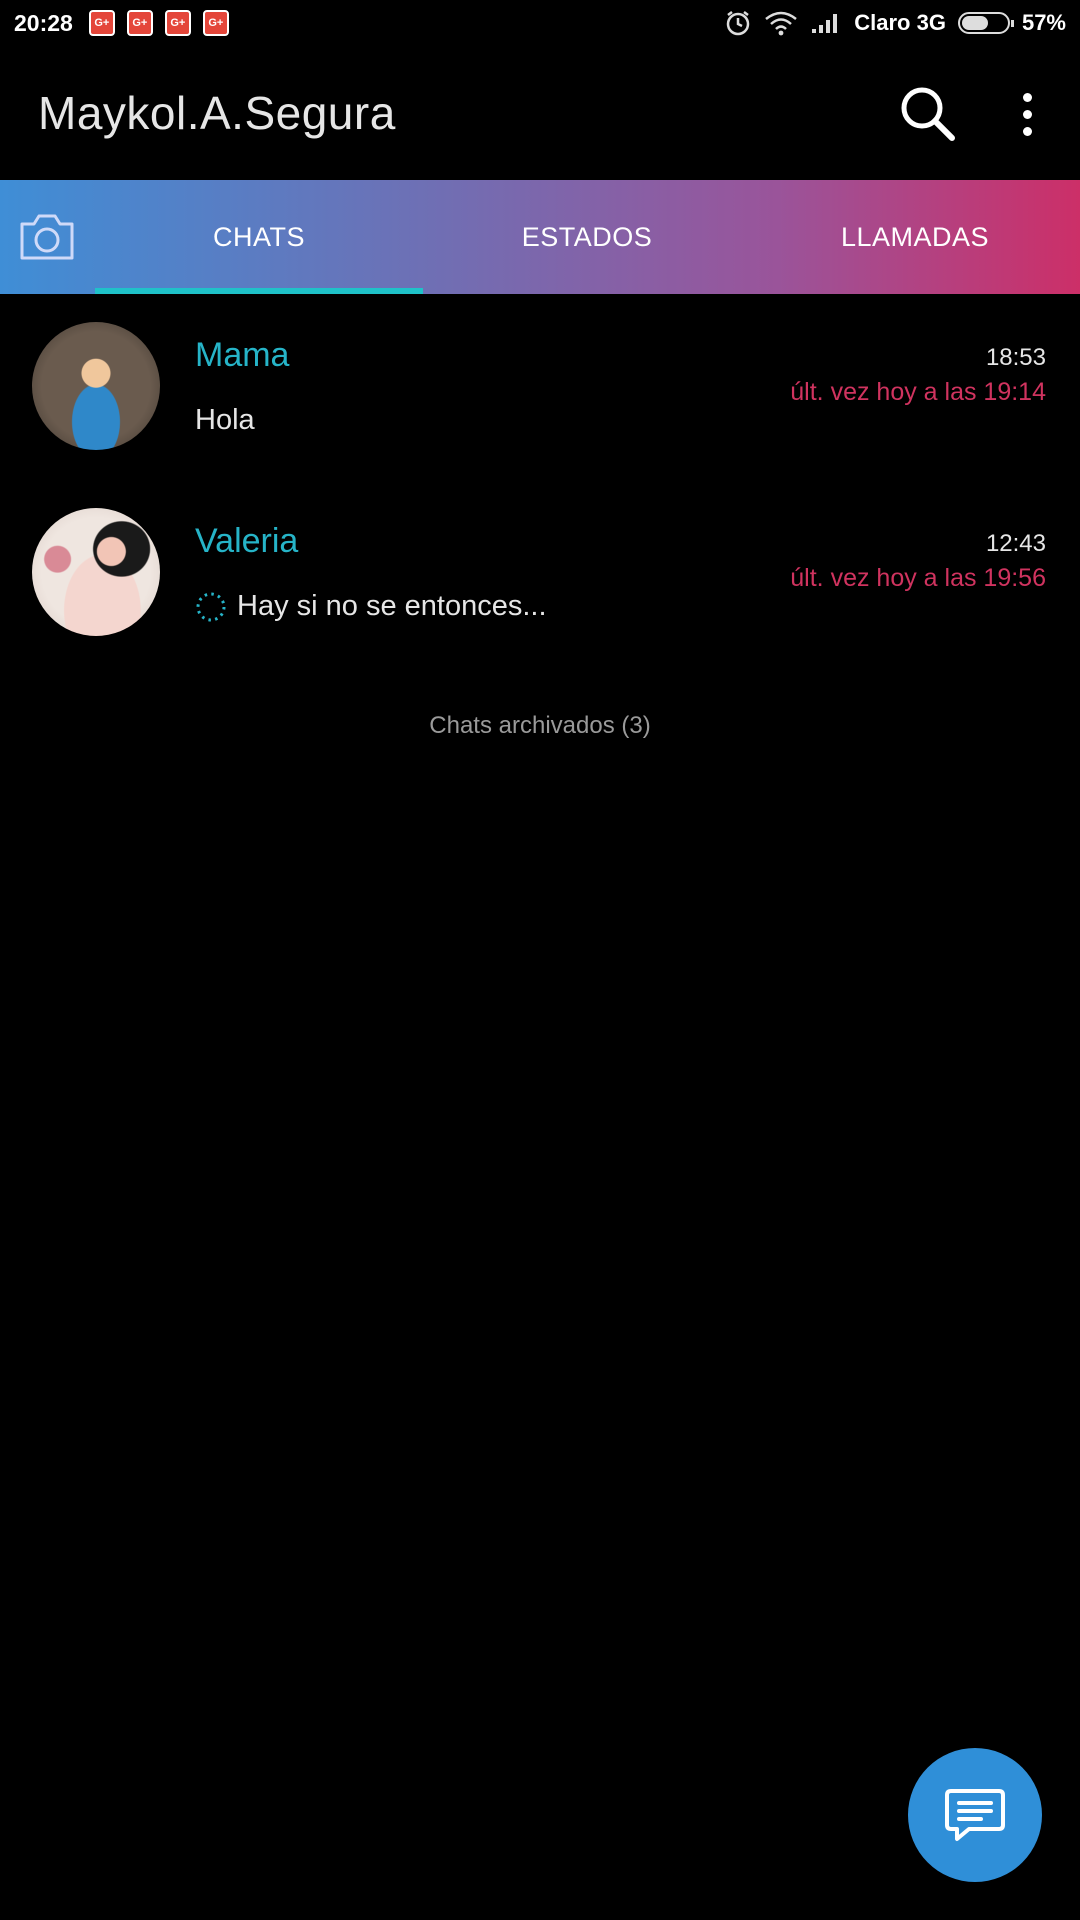  Describe the element at coordinates (587, 237) in the screenshot. I see `tab-estados: ESTADOS` at that location.